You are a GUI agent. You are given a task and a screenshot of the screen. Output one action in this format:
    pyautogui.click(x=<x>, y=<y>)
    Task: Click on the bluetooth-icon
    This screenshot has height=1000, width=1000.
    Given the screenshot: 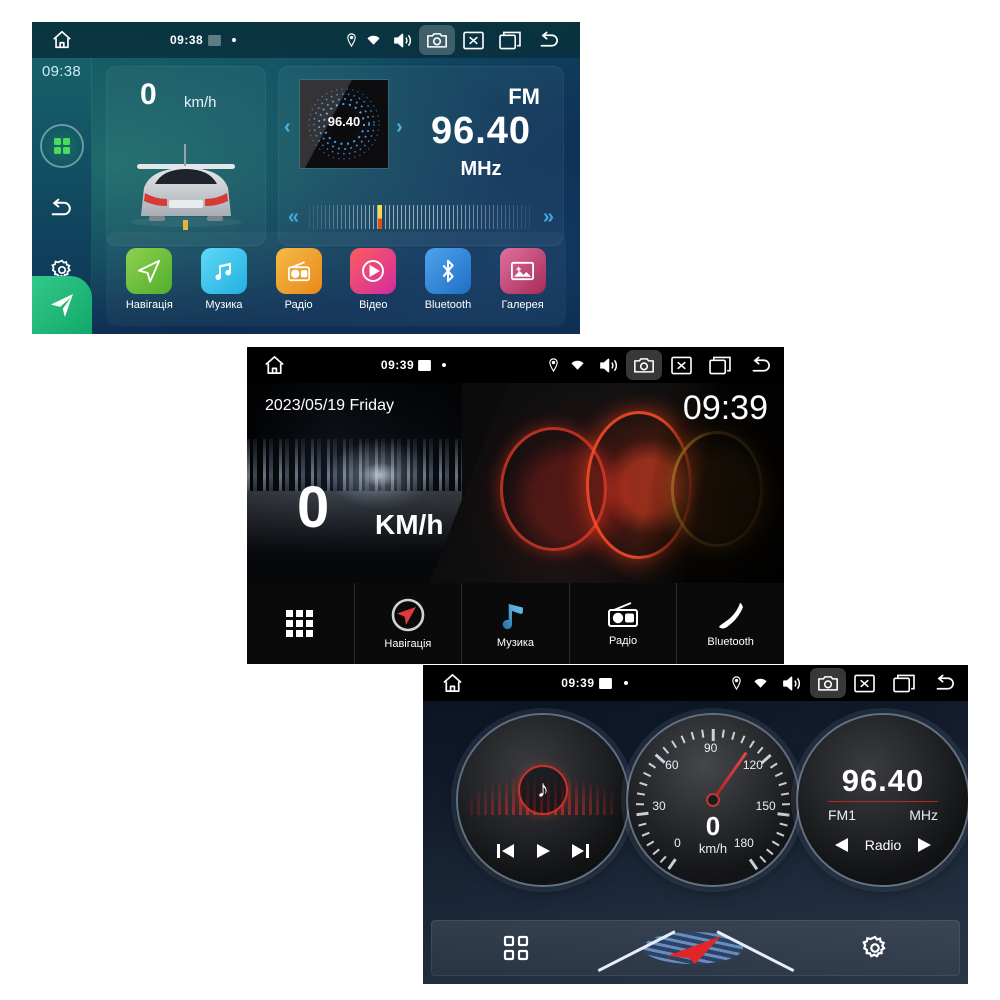 What is the action you would take?
    pyautogui.click(x=448, y=270)
    